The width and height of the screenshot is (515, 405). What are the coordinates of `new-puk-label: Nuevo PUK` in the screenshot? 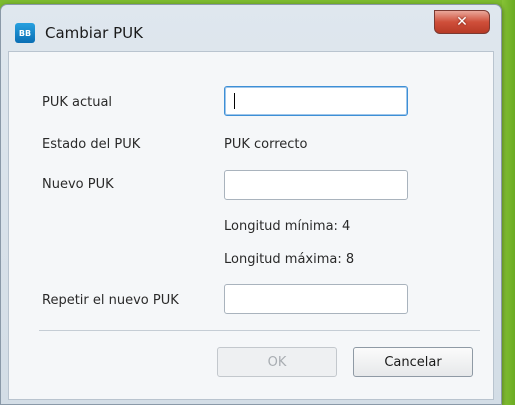 It's located at (78, 184).